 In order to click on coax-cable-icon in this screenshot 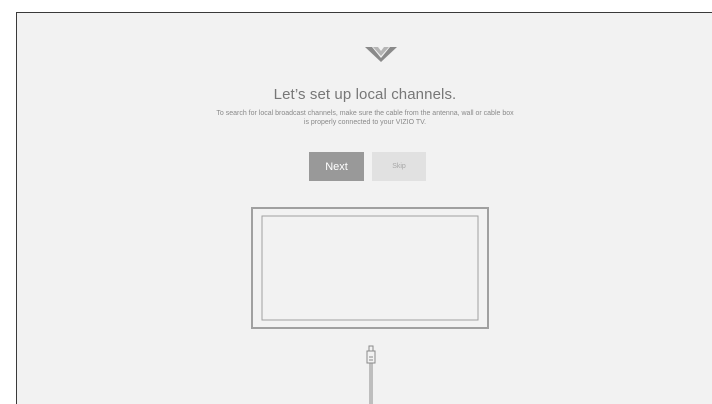, I will do `click(371, 374)`.